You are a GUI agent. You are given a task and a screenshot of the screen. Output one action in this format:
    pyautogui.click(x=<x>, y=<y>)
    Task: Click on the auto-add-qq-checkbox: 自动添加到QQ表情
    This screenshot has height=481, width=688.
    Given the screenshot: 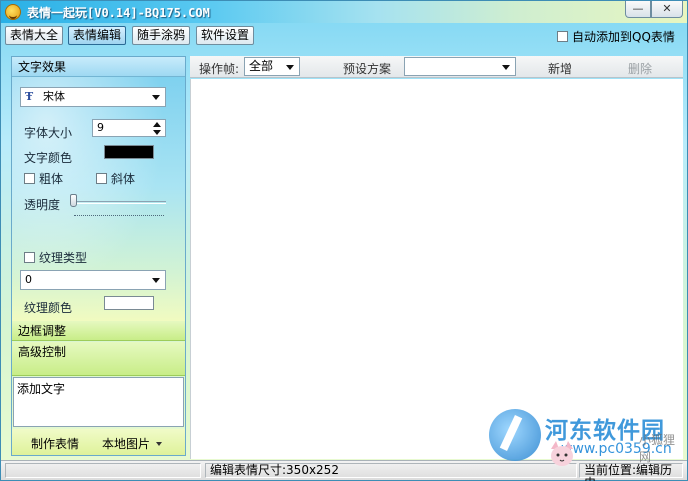 What is the action you would take?
    pyautogui.click(x=616, y=36)
    